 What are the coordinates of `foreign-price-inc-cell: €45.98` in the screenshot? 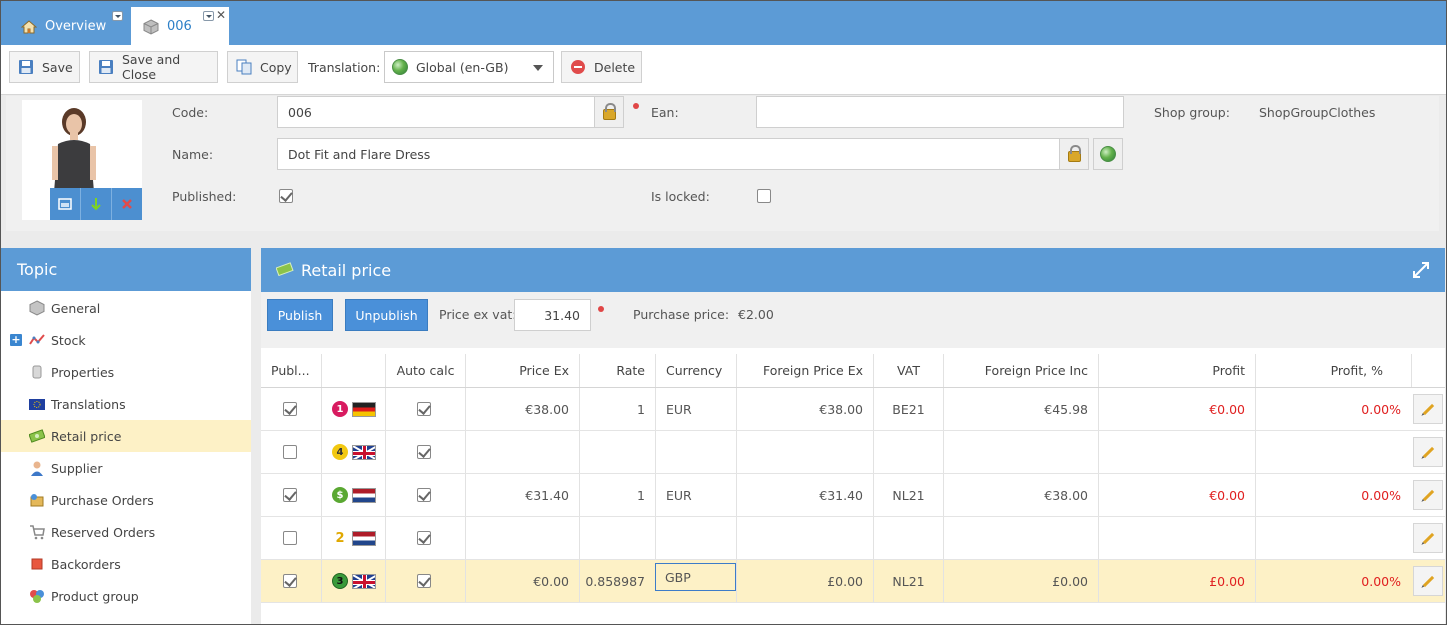 It's located at (1020, 409).